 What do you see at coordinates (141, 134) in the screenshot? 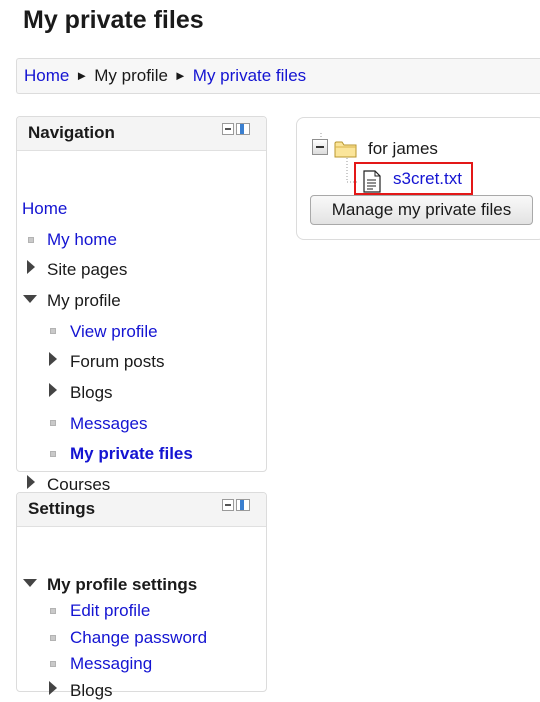
I see `navigation-header: Navigation` at bounding box center [141, 134].